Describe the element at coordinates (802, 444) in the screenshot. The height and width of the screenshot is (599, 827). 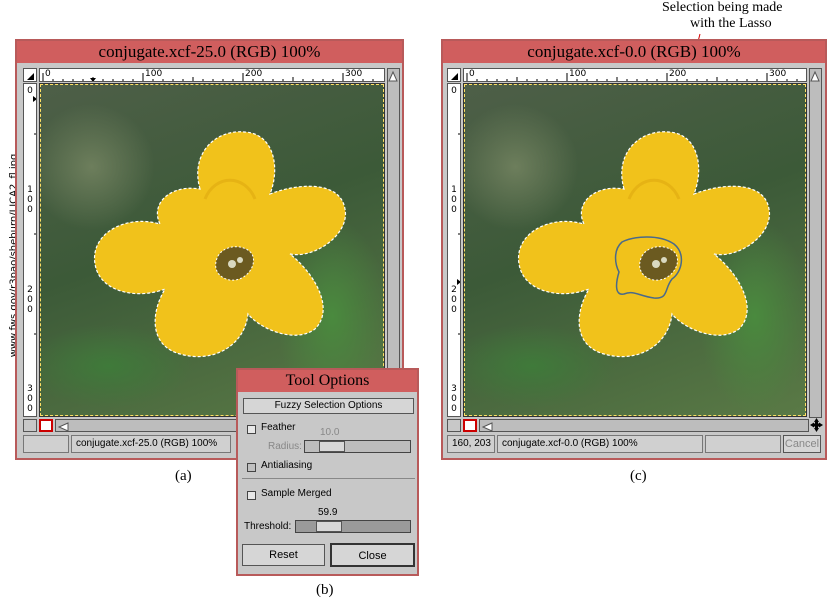
I see `cancel-button: Cancel` at that location.